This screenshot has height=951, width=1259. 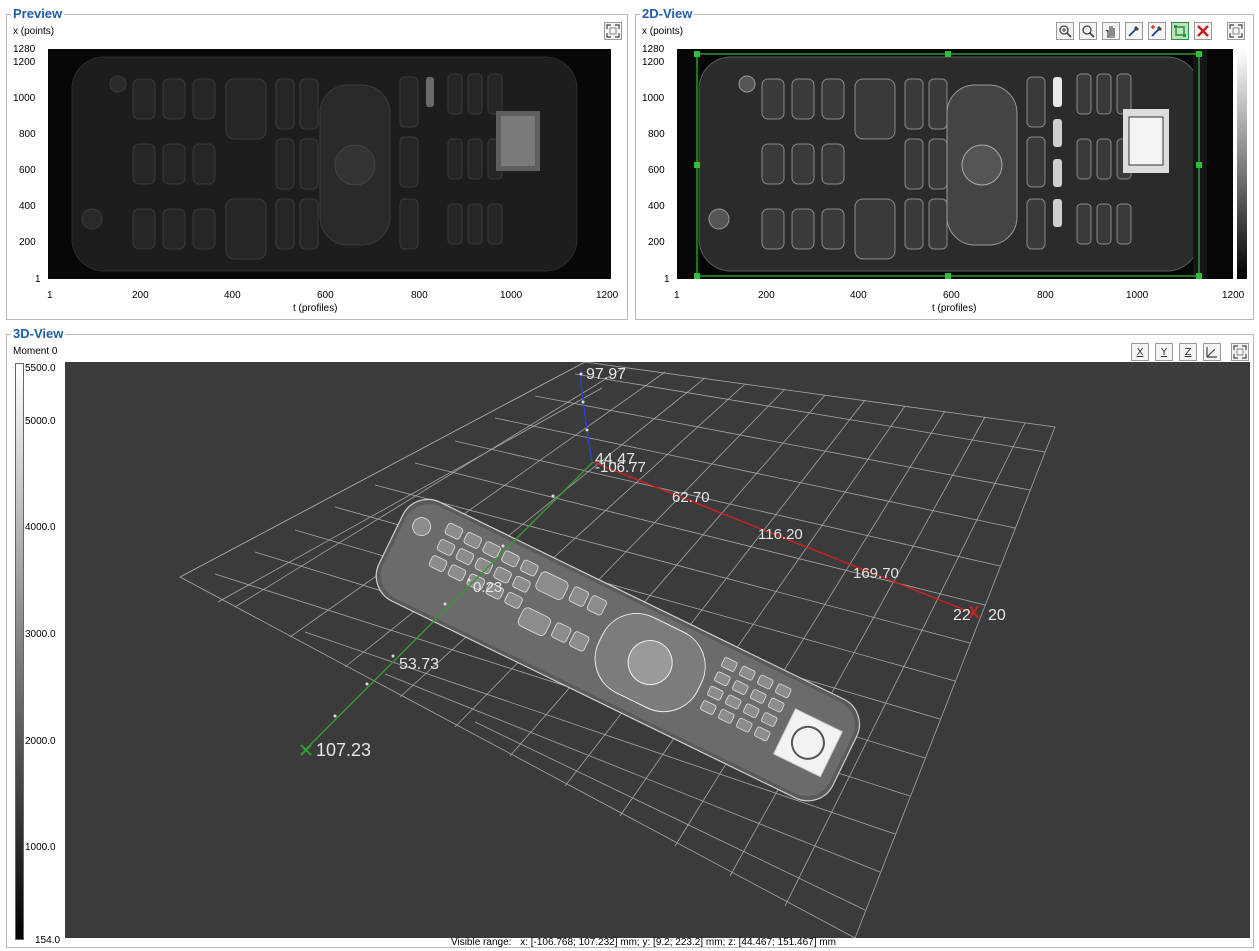 What do you see at coordinates (962, 615) in the screenshot?
I see `x-axis-end-label: 22` at bounding box center [962, 615].